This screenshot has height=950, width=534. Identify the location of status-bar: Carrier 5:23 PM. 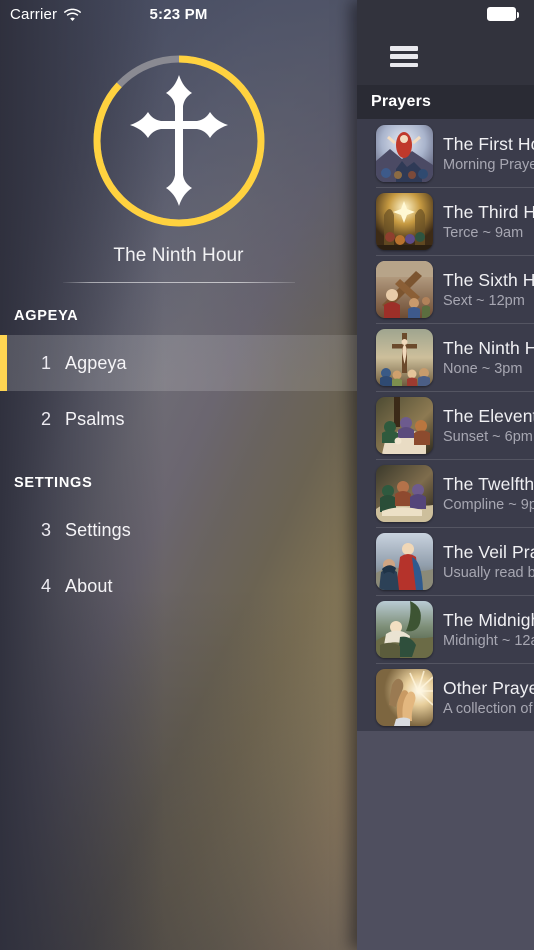
(178, 14).